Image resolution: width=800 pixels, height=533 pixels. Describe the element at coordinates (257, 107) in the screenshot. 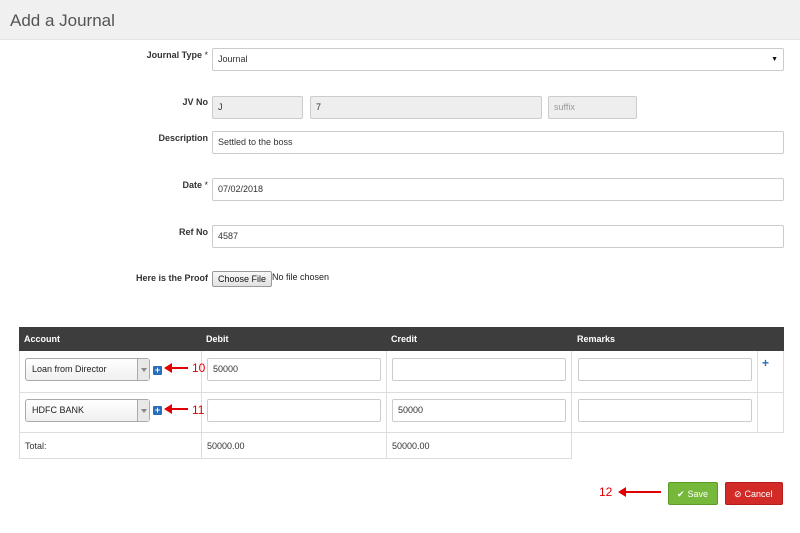

I see `jv-prefix-field: J` at that location.